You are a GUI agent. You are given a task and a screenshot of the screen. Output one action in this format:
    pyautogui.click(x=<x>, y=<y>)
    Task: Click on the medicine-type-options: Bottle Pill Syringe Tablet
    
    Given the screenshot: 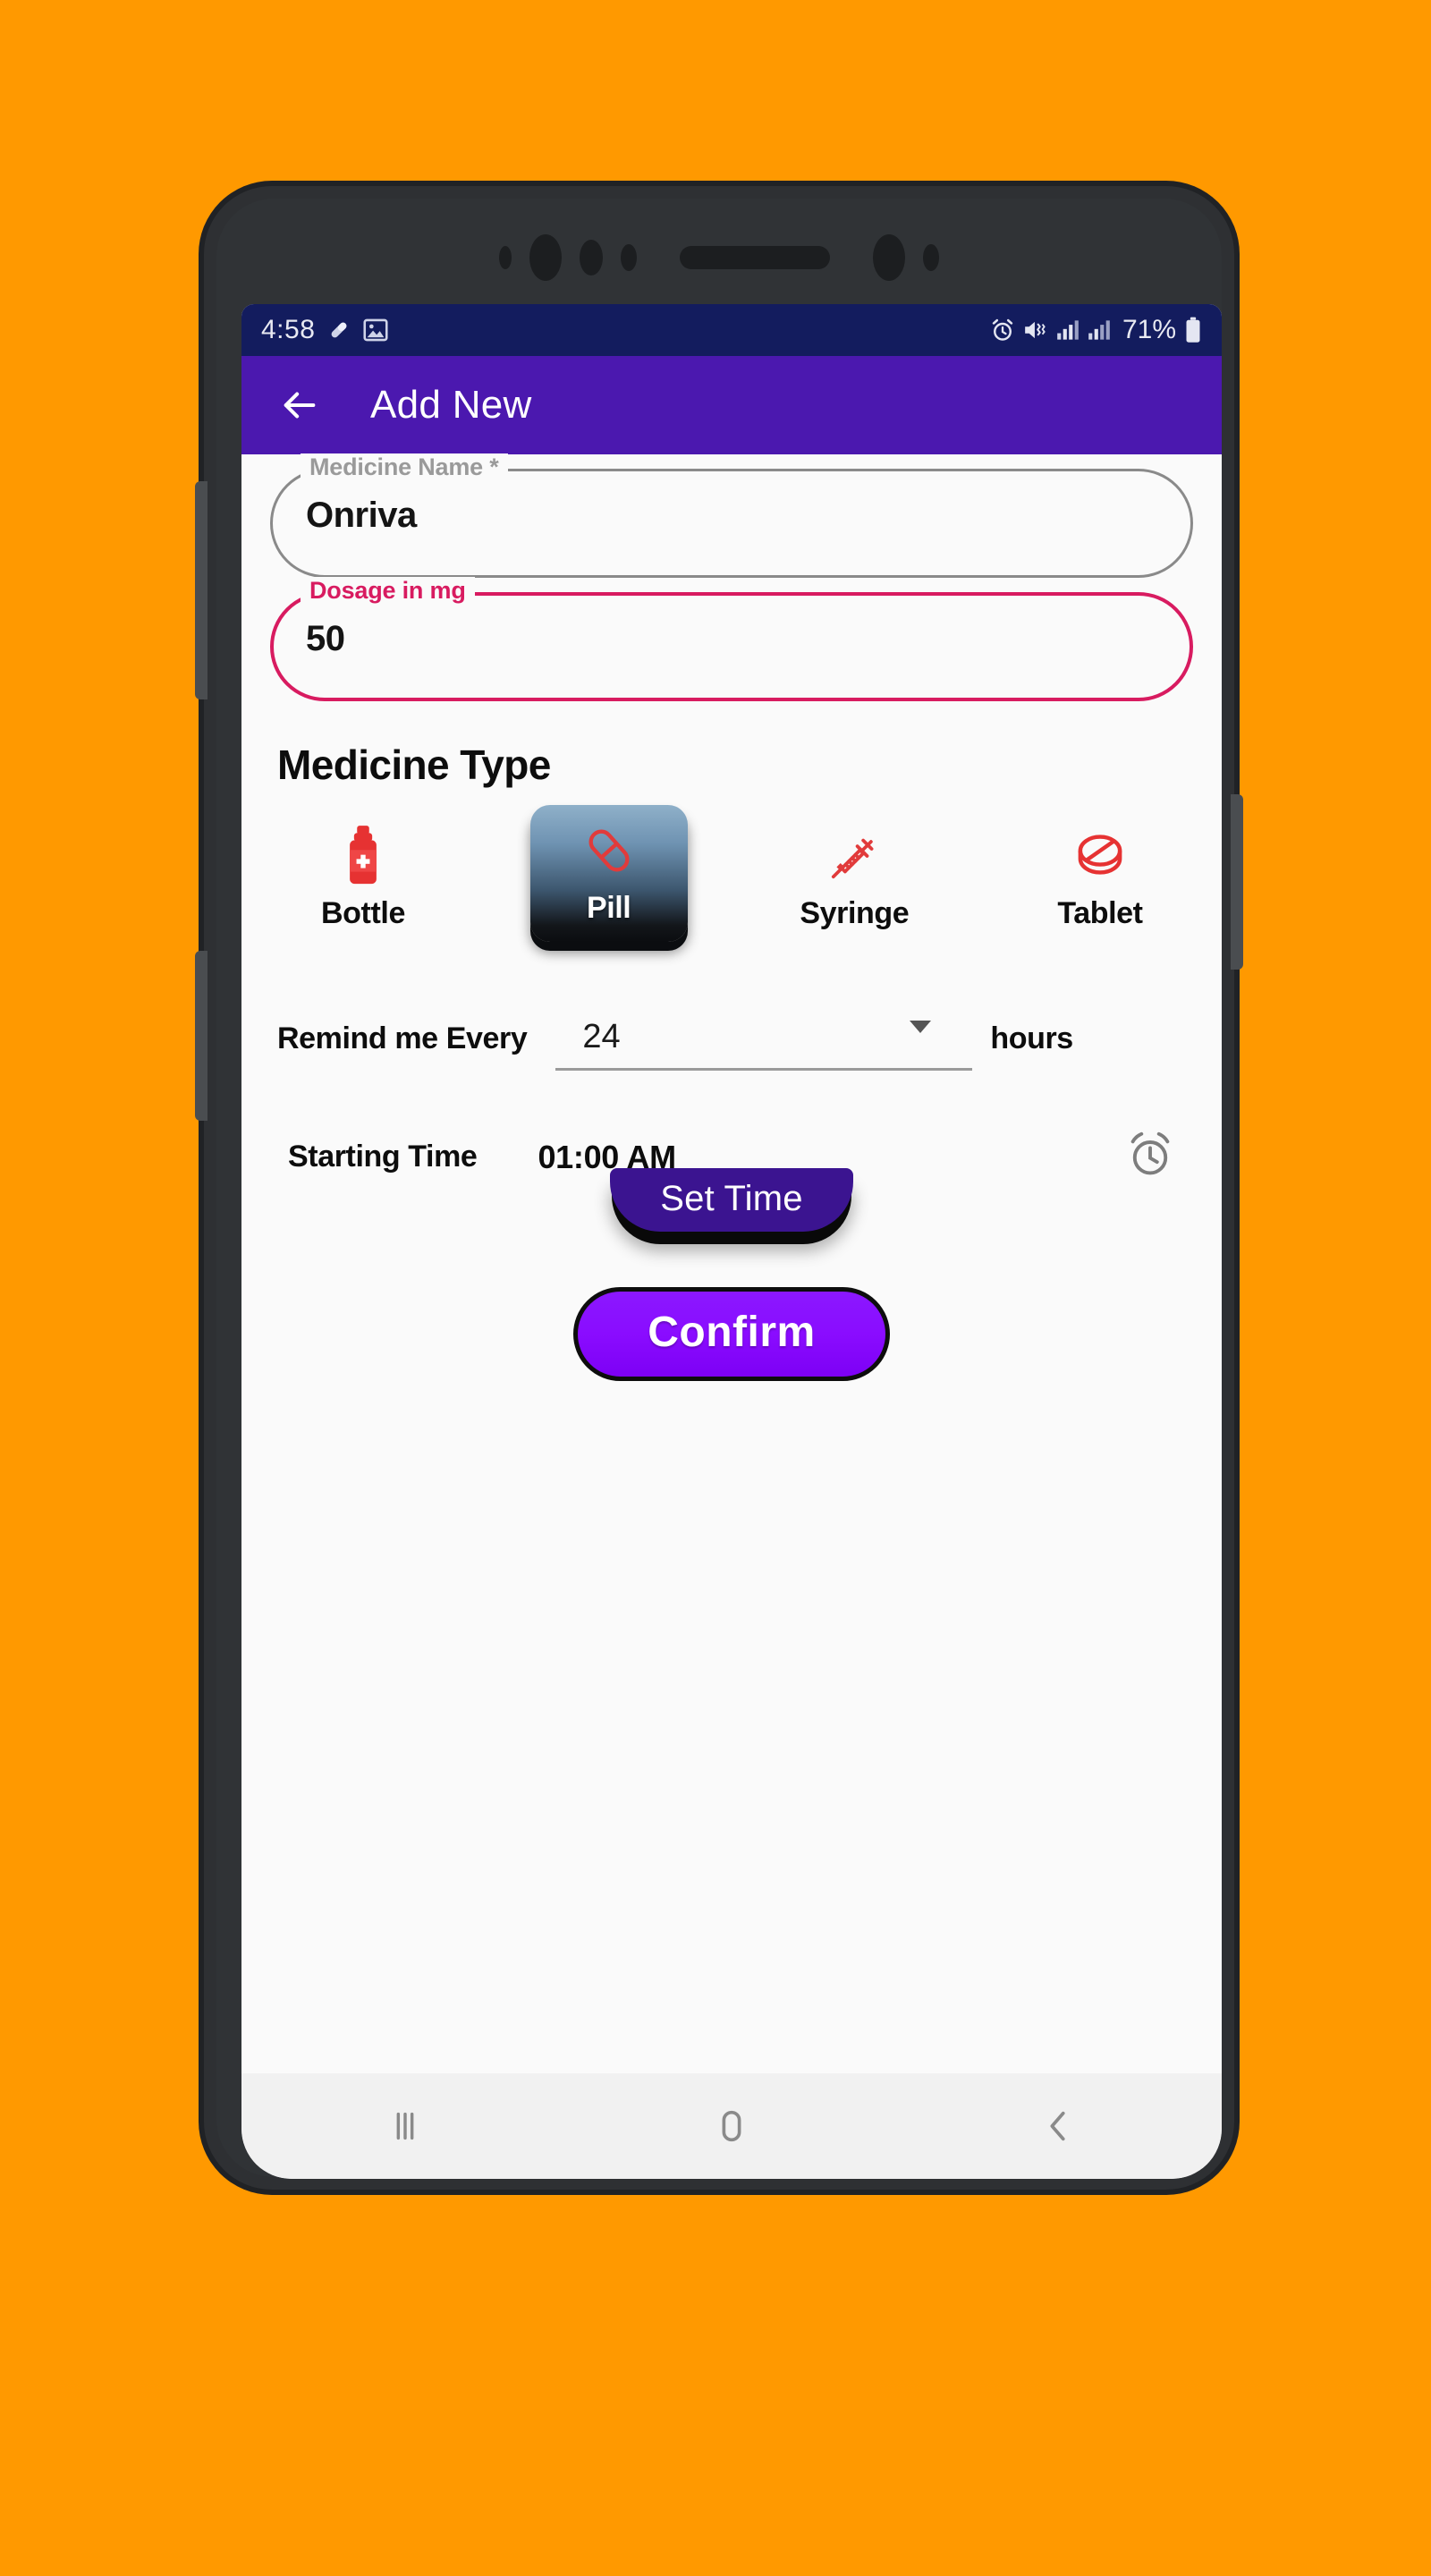 What is the action you would take?
    pyautogui.click(x=732, y=873)
    